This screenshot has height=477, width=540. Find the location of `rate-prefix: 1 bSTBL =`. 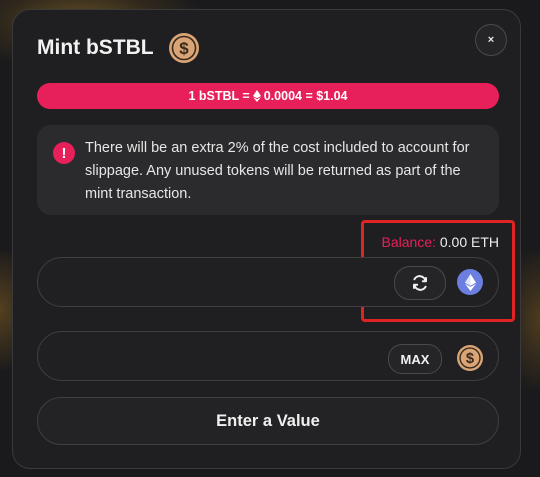

rate-prefix: 1 bSTBL = is located at coordinates (219, 96).